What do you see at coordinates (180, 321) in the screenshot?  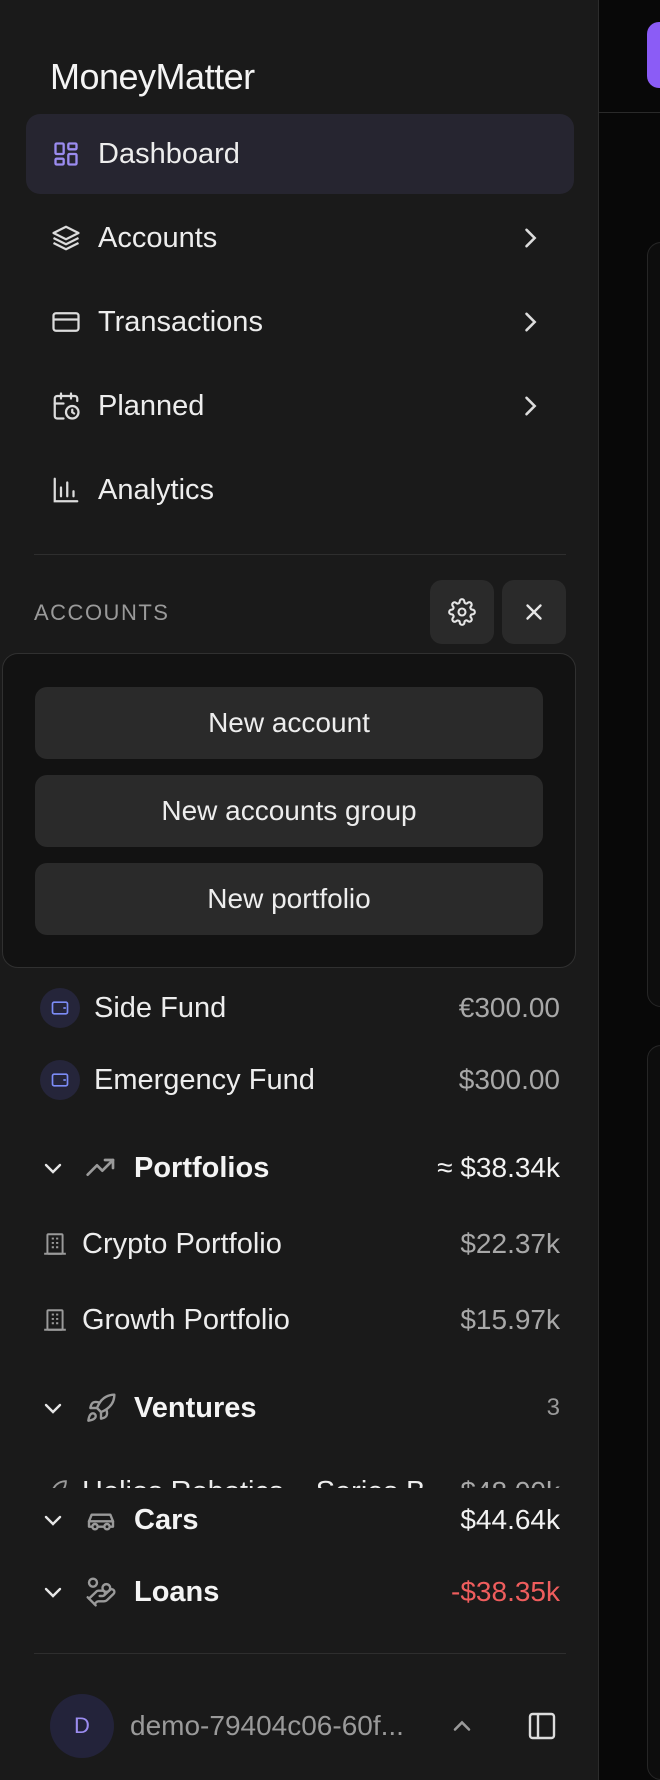 I see `nav-label: Transactions` at bounding box center [180, 321].